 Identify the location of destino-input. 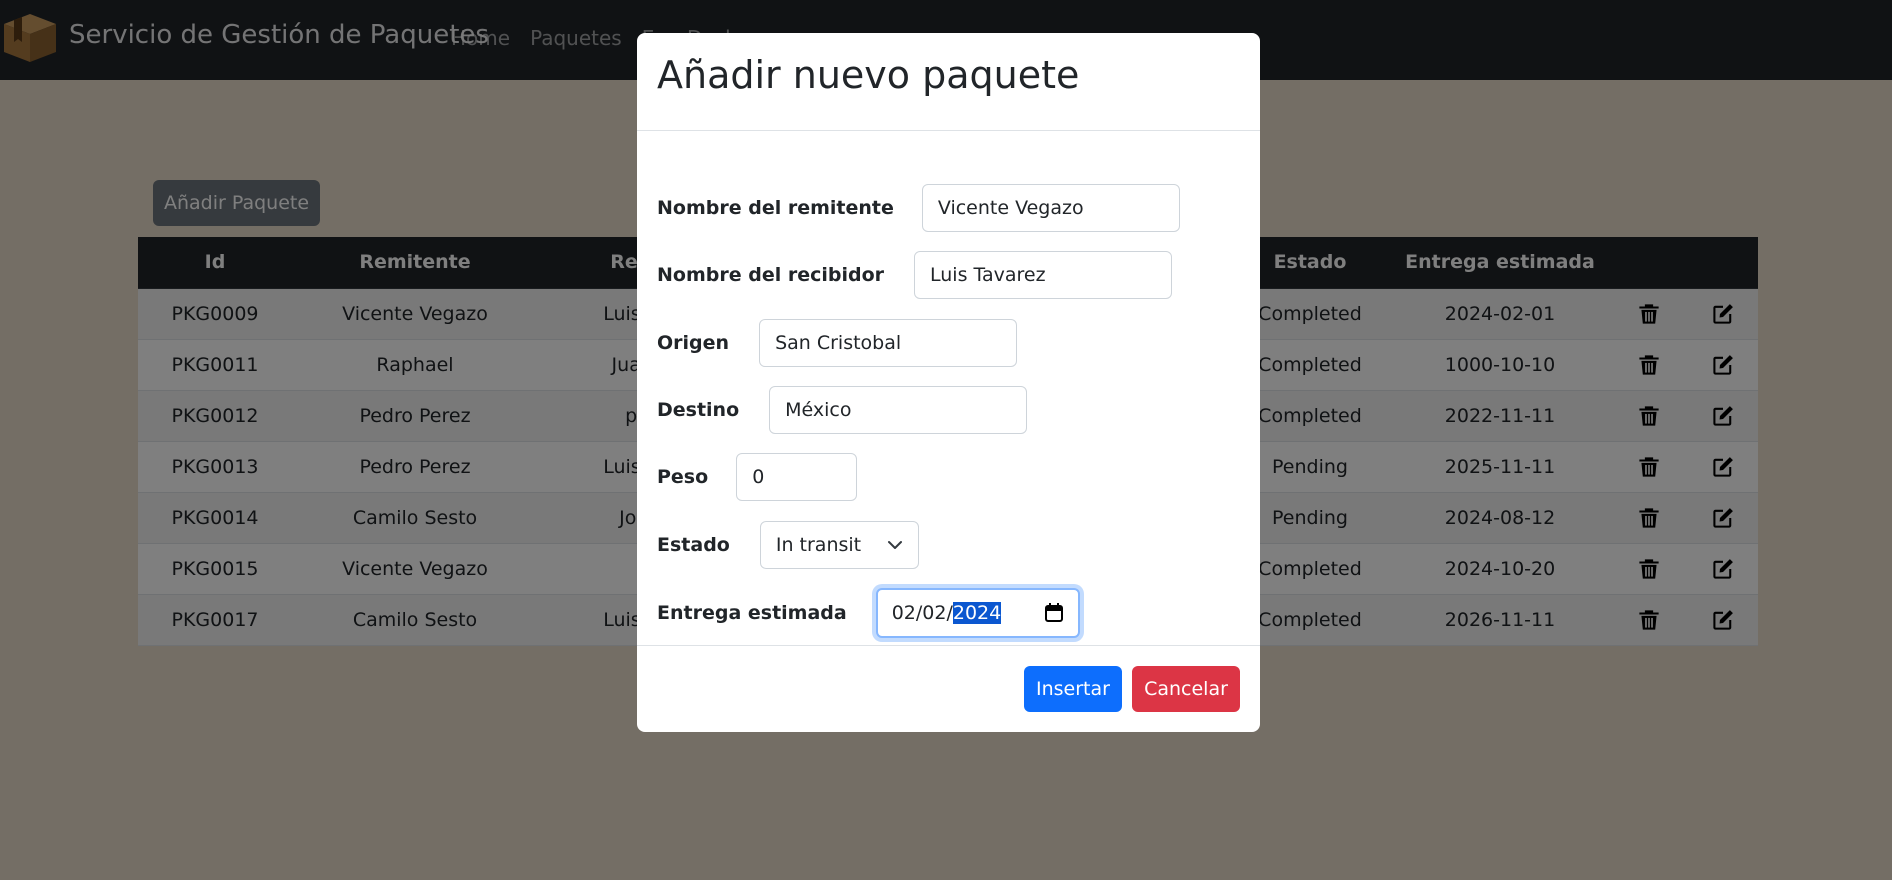
(898, 410).